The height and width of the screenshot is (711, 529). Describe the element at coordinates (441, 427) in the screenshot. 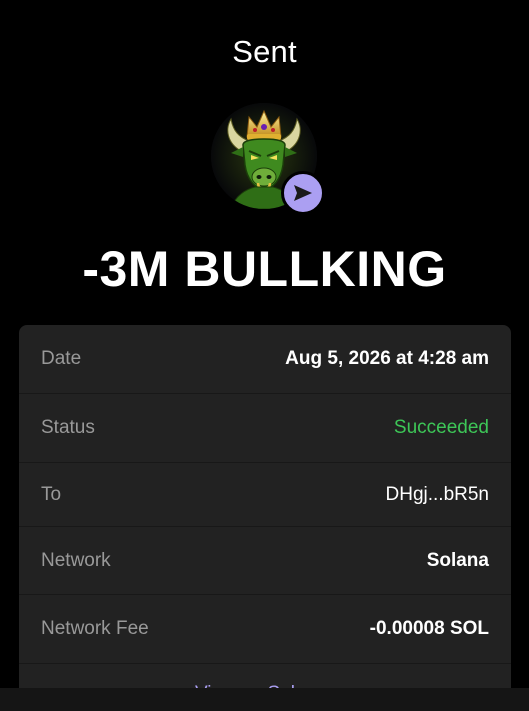

I see `status-value: Succeeded` at that location.